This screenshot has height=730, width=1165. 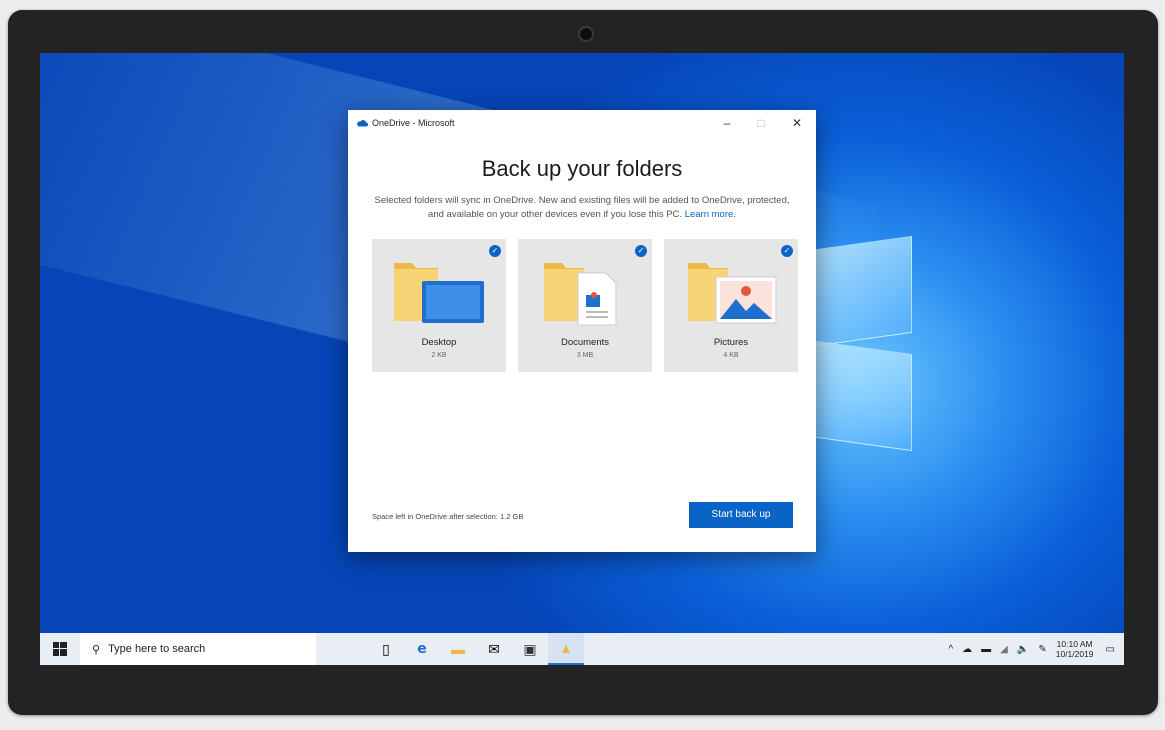 What do you see at coordinates (1036, 649) in the screenshot?
I see `system-tray: ^ ☁ ▬ ◢ 🔈 ✎ 10:10 AM 10/1/2019 ▭` at bounding box center [1036, 649].